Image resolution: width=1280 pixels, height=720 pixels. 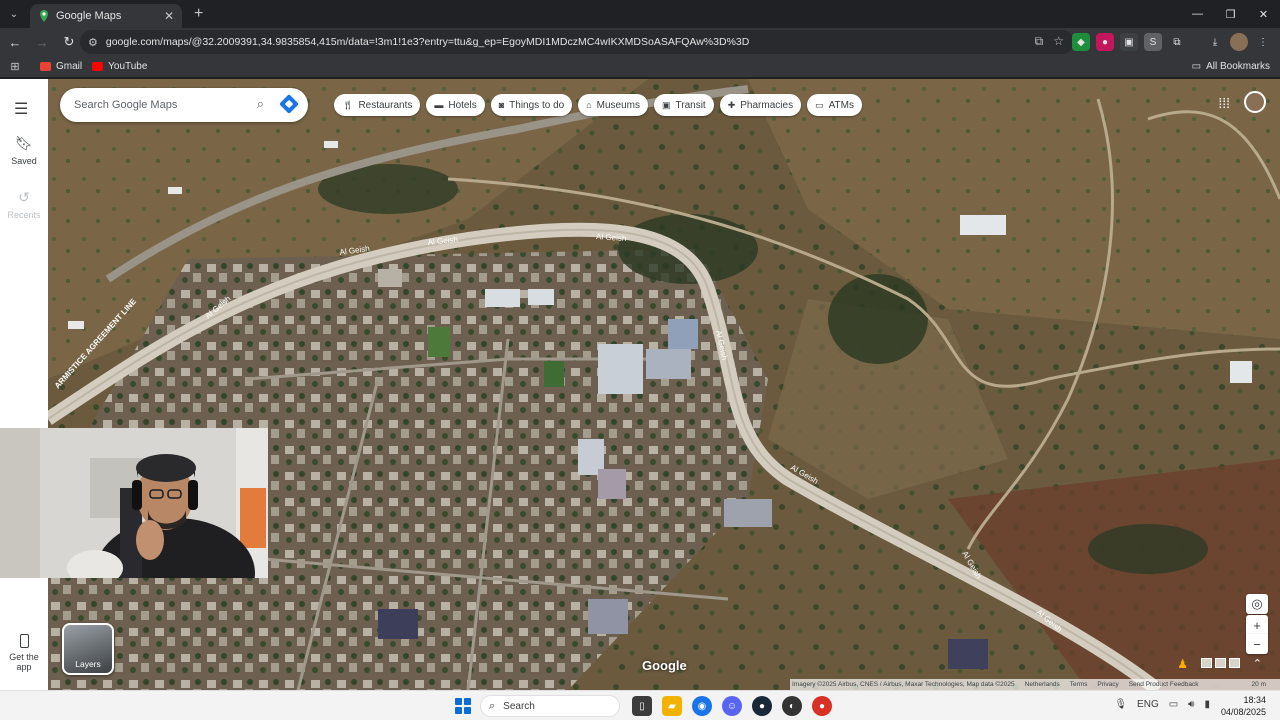 I want to click on tab-close-icon: ✕, so click(x=169, y=16).